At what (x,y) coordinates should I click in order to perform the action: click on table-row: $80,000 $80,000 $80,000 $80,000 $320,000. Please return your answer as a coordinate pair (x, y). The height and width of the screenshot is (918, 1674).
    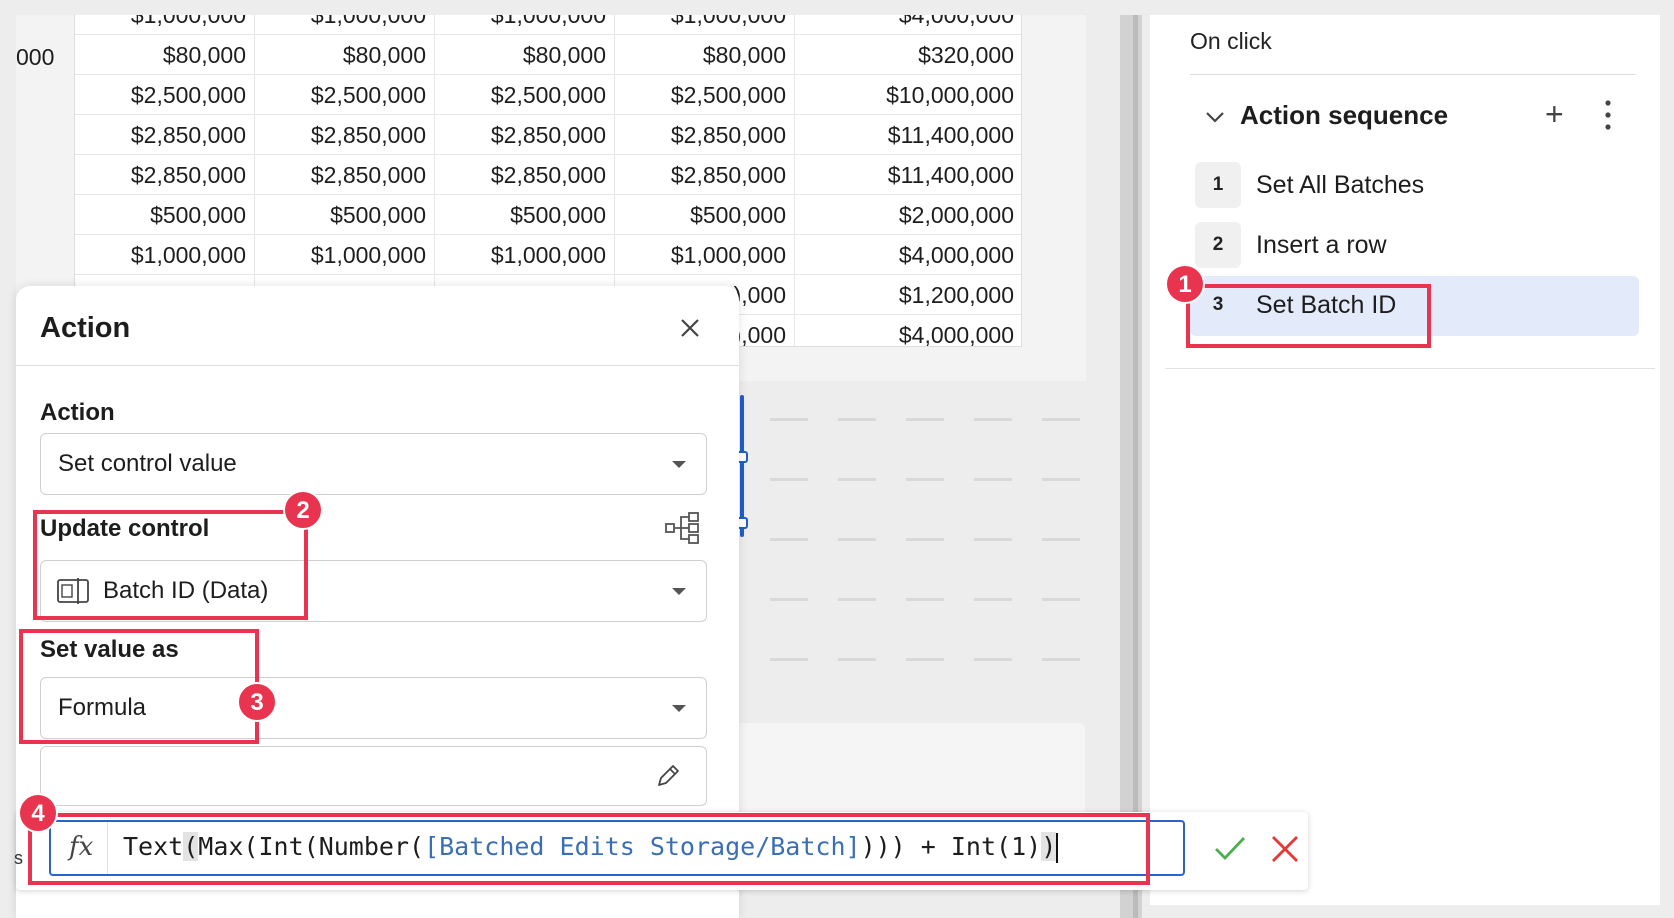
    Looking at the image, I should click on (548, 55).